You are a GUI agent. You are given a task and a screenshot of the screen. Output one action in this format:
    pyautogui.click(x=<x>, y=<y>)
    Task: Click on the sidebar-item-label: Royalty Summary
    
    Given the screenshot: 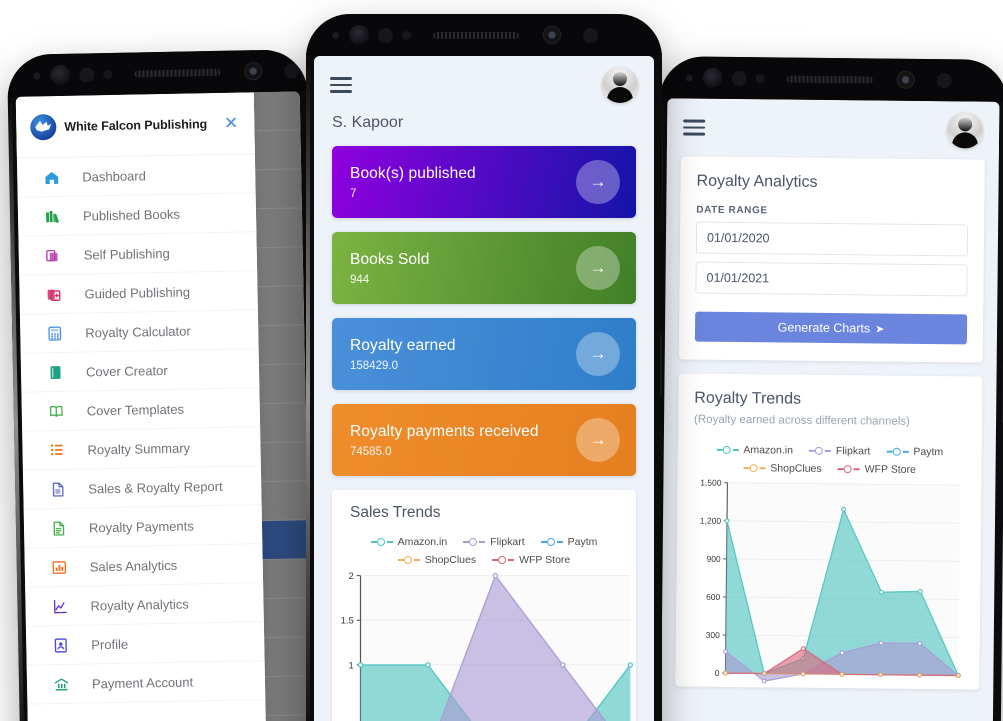 What is the action you would take?
    pyautogui.click(x=139, y=448)
    